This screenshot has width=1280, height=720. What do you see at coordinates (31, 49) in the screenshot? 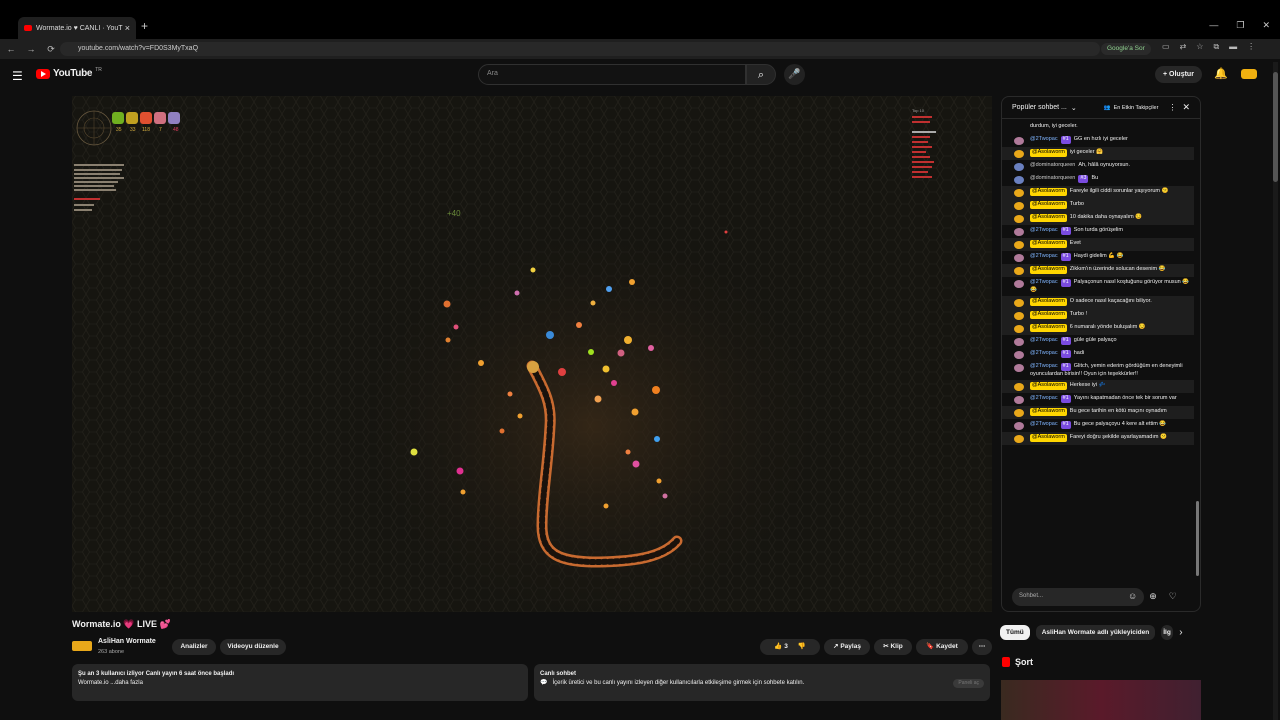
I see `forward-icon: →` at bounding box center [31, 49].